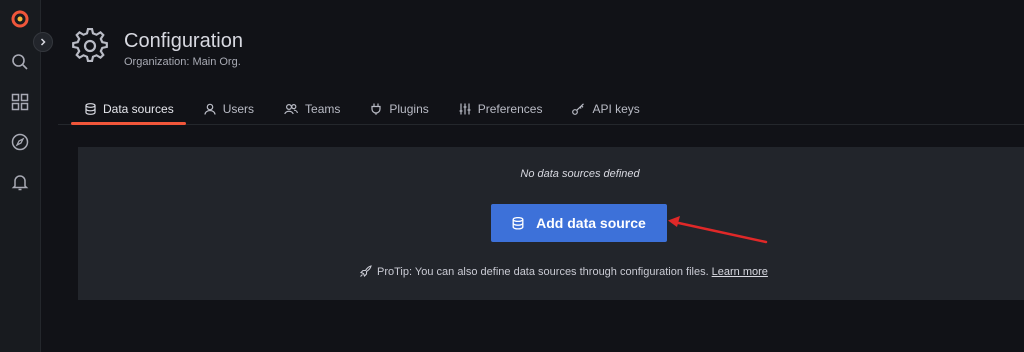 The height and width of the screenshot is (352, 1024). I want to click on tab-data-sources: Data sources, so click(128, 110).